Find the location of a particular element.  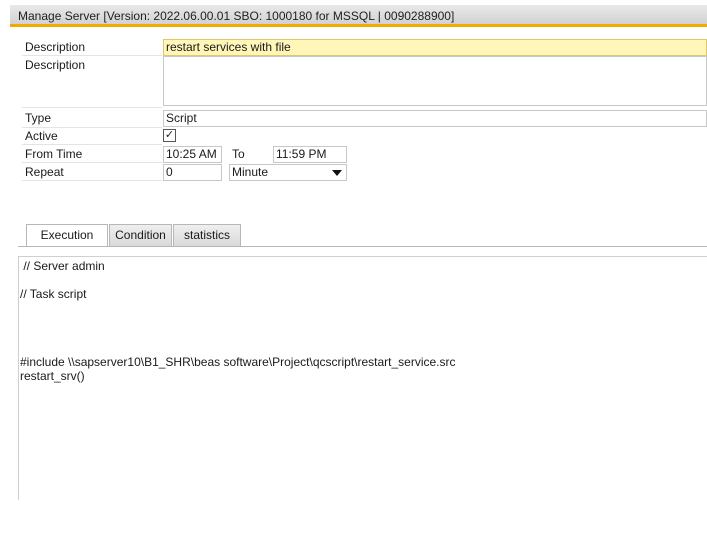

code-line: // Task script is located at coordinates (53, 294).